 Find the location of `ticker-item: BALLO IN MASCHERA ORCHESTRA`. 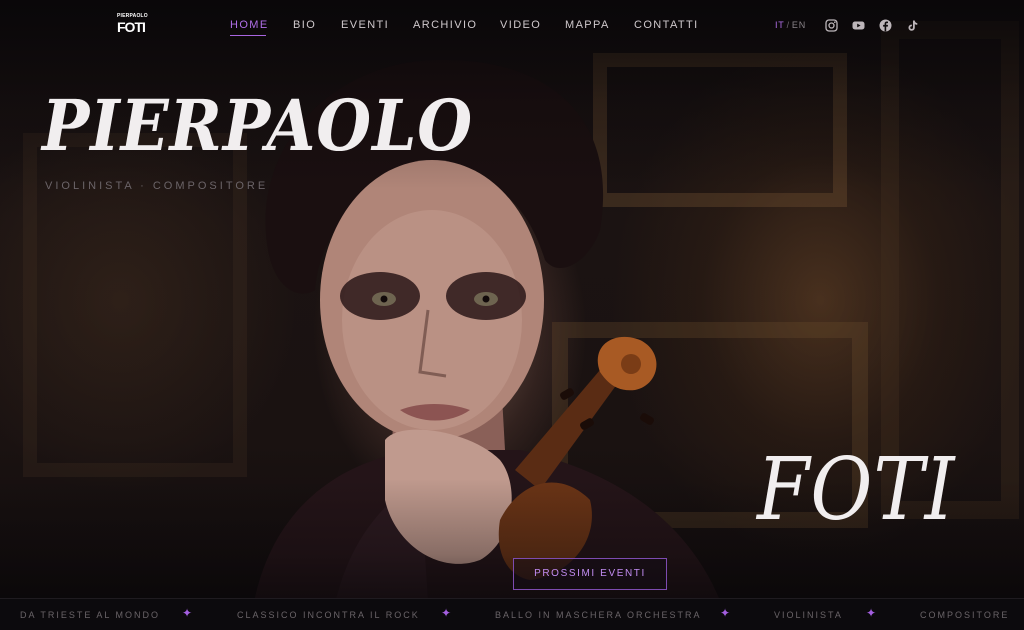

ticker-item: BALLO IN MASCHERA ORCHESTRA is located at coordinates (598, 615).